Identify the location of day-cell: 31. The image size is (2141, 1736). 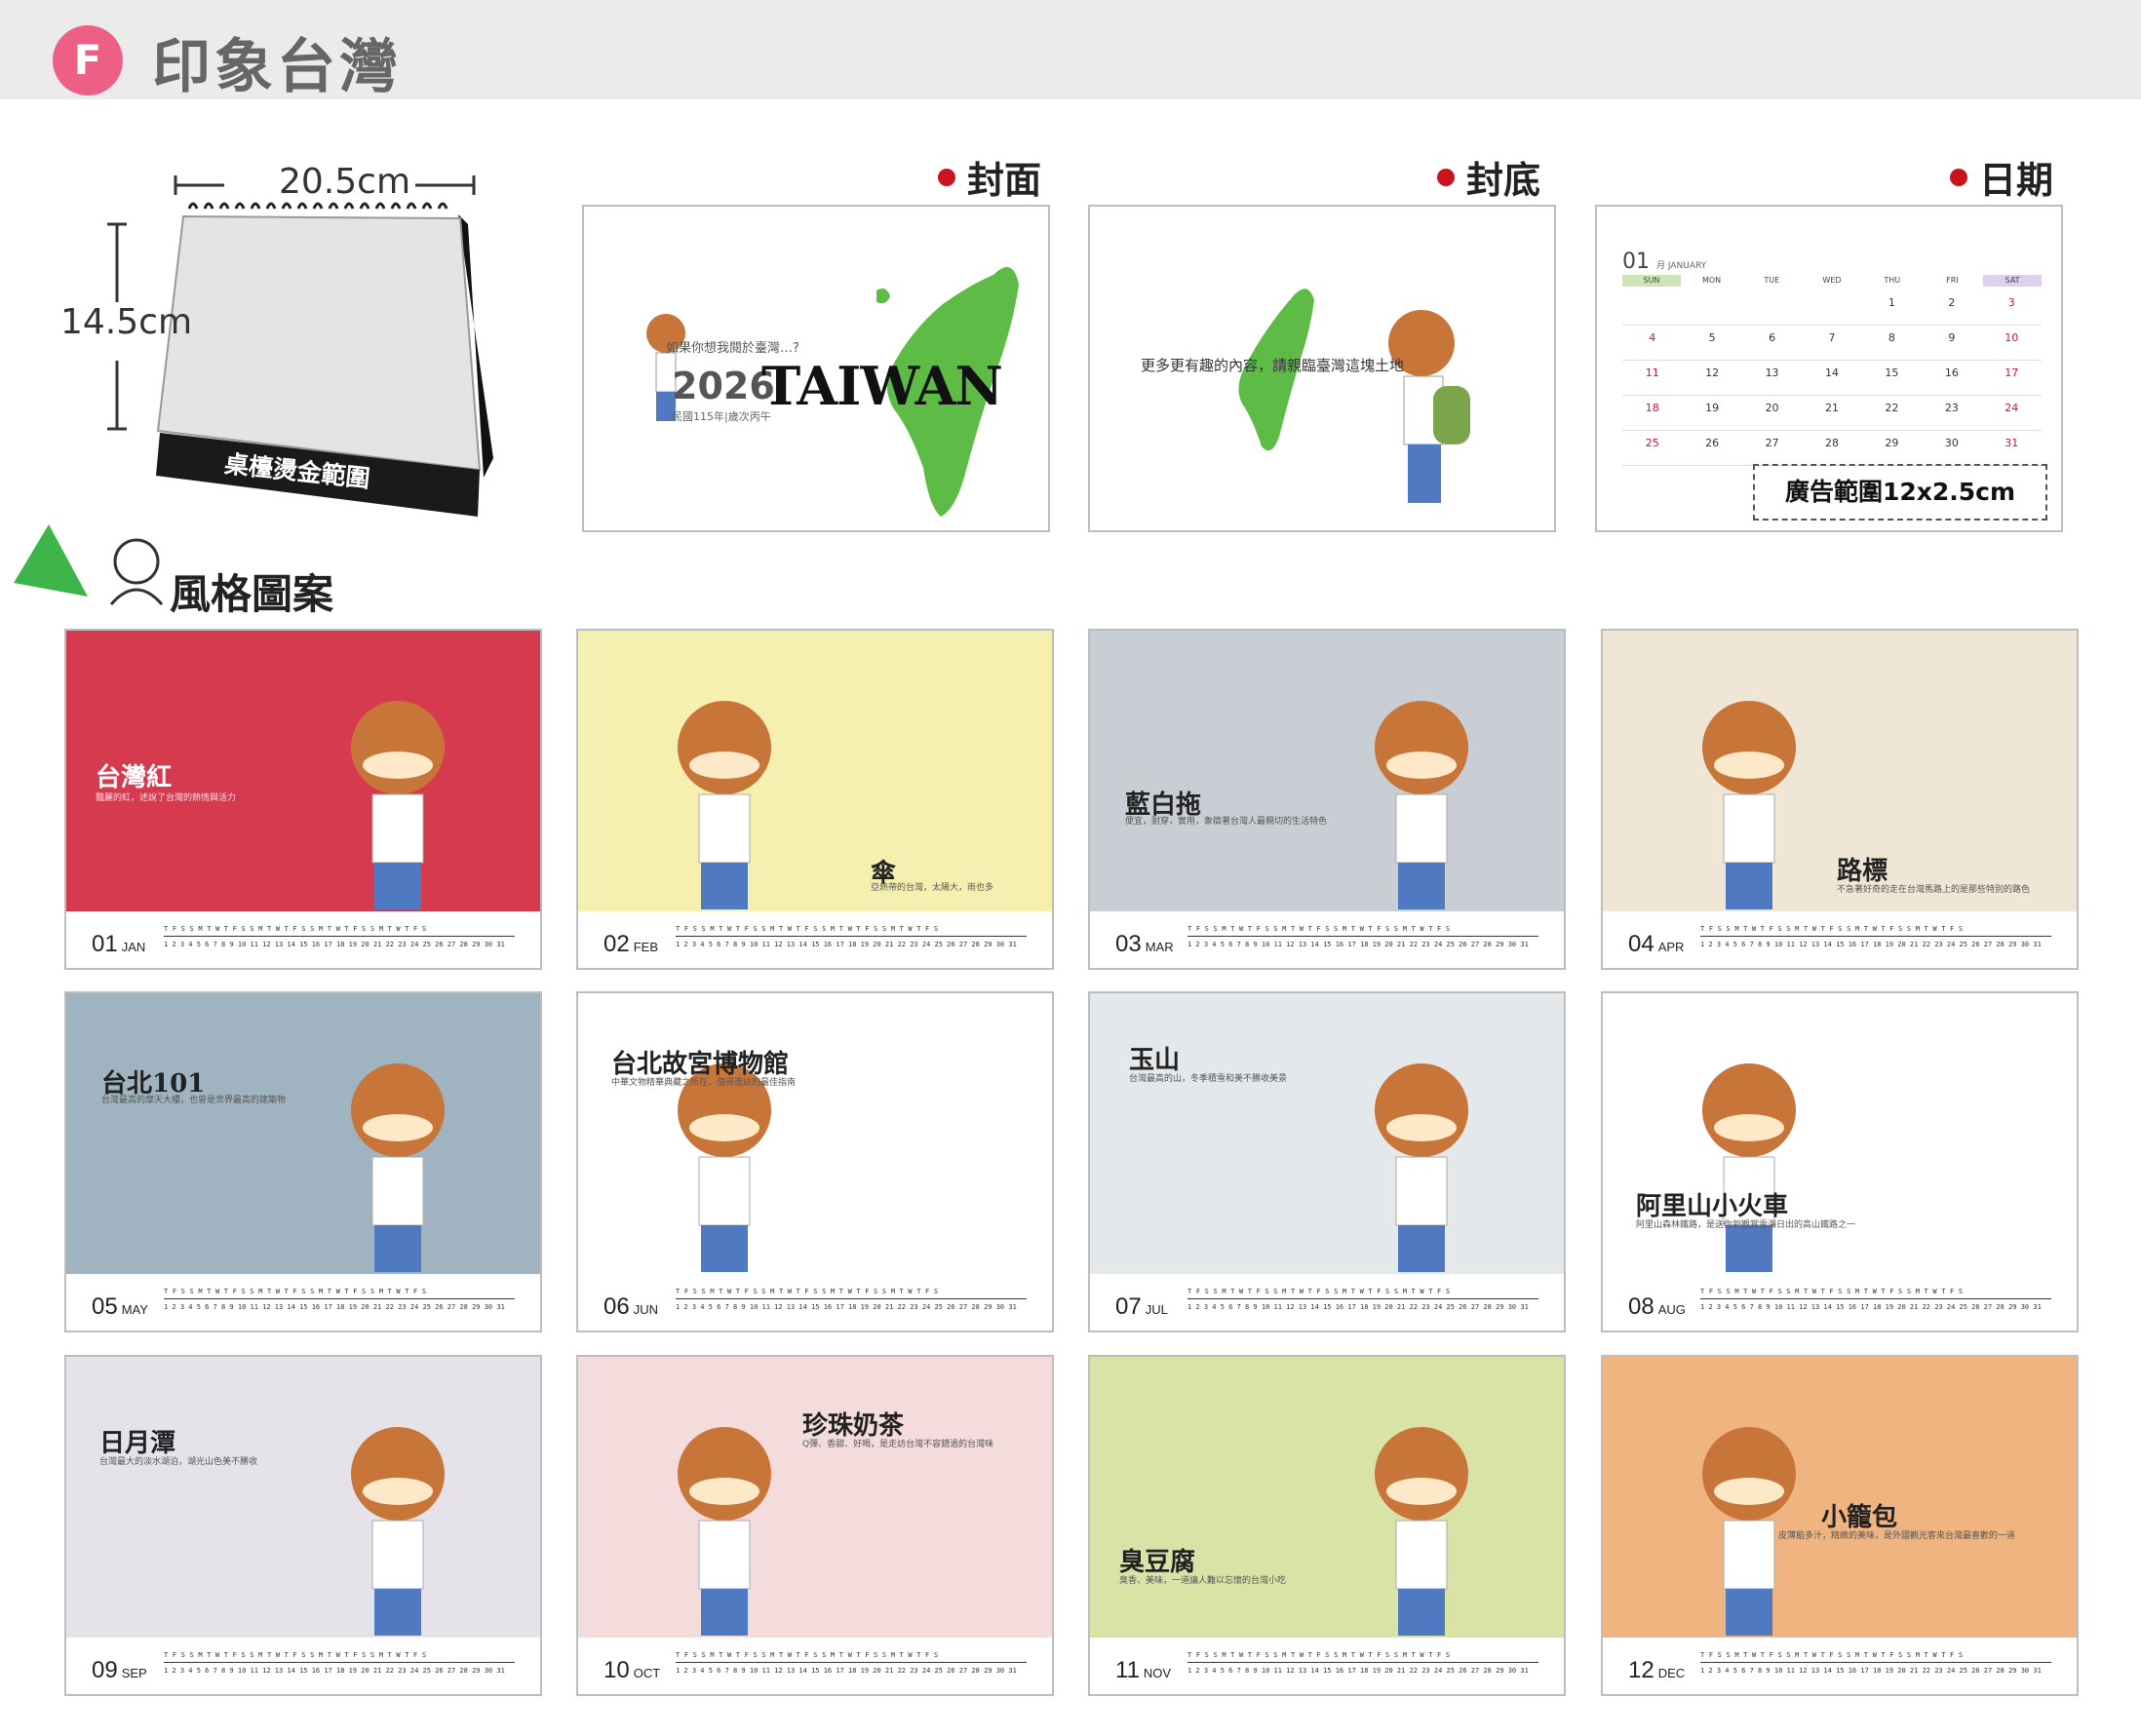
(2011, 448).